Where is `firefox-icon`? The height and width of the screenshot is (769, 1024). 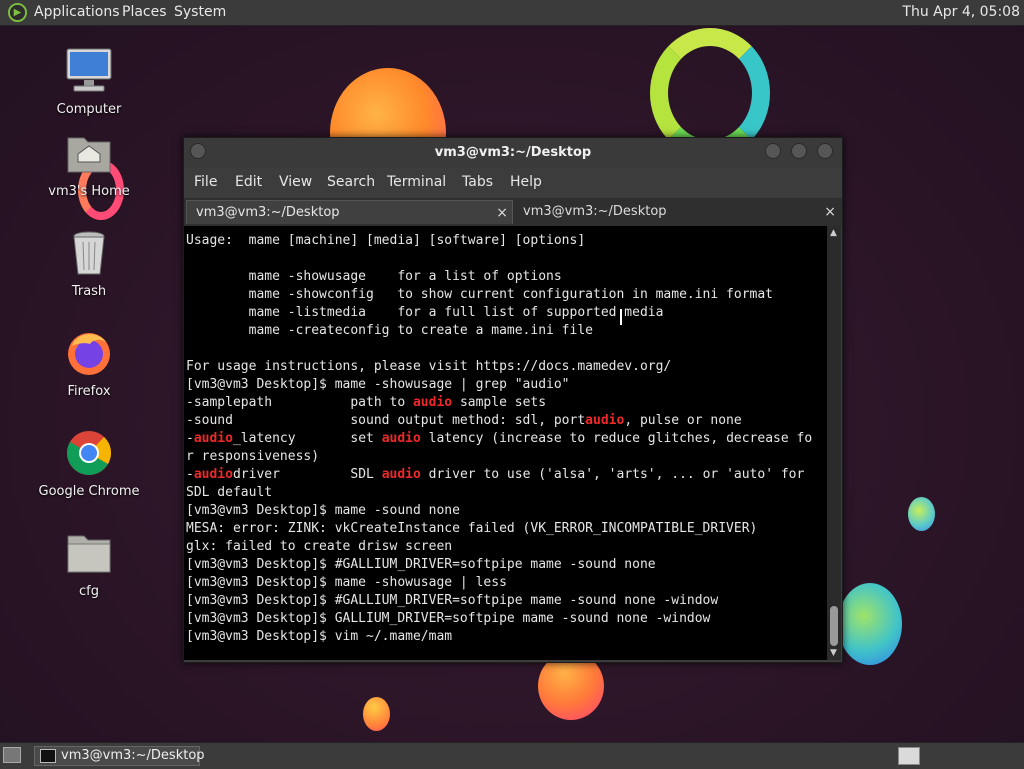
firefox-icon is located at coordinates (89, 353).